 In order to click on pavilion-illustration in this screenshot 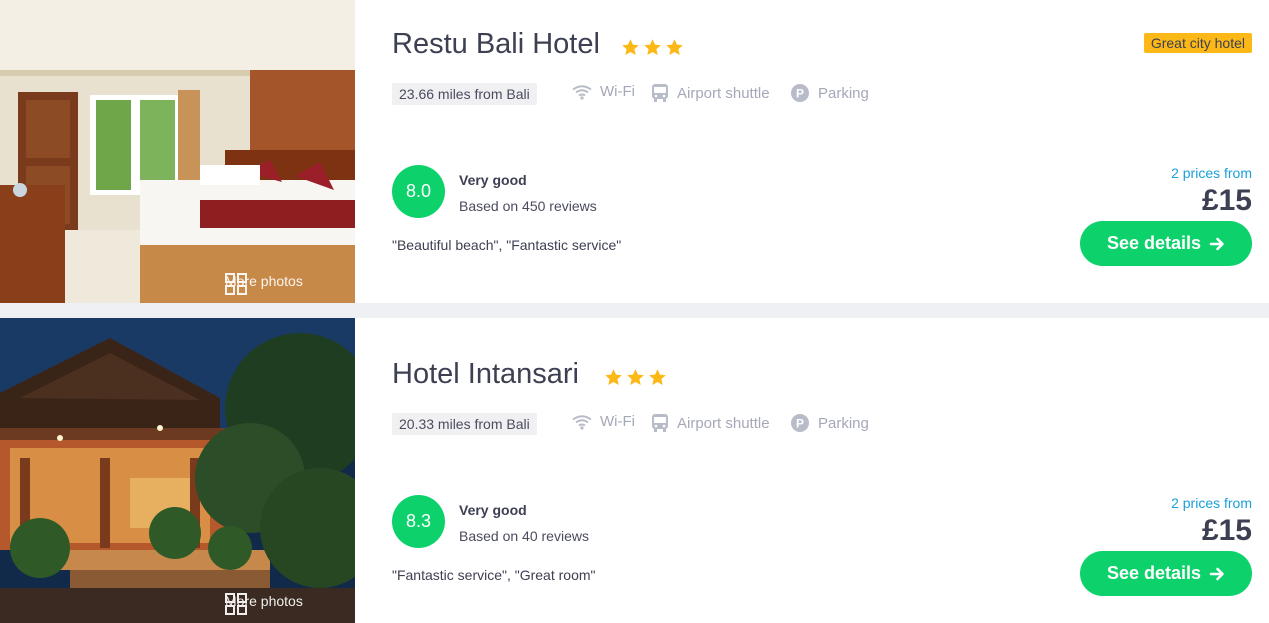, I will do `click(177, 470)`.